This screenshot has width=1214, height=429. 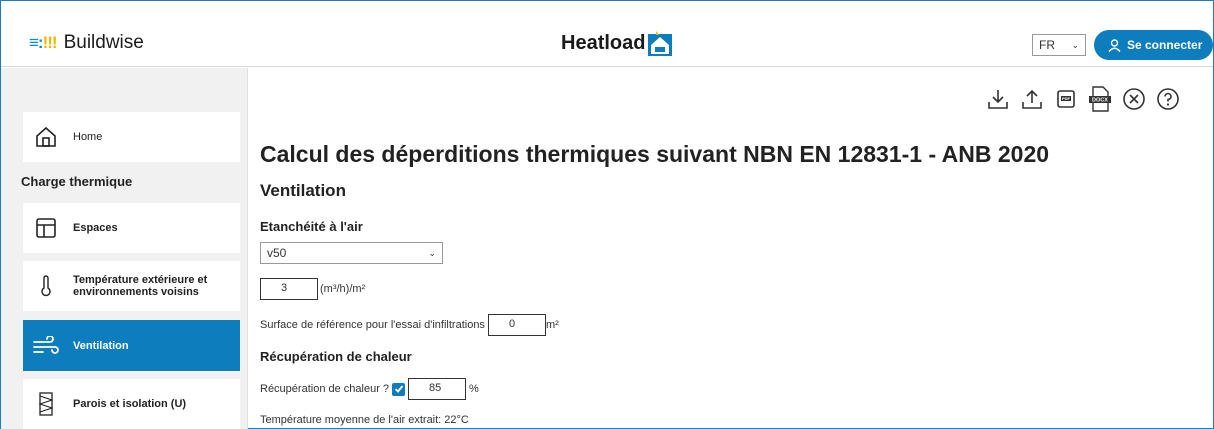 What do you see at coordinates (131, 137) in the screenshot?
I see `sidebar-item-home: Home` at bounding box center [131, 137].